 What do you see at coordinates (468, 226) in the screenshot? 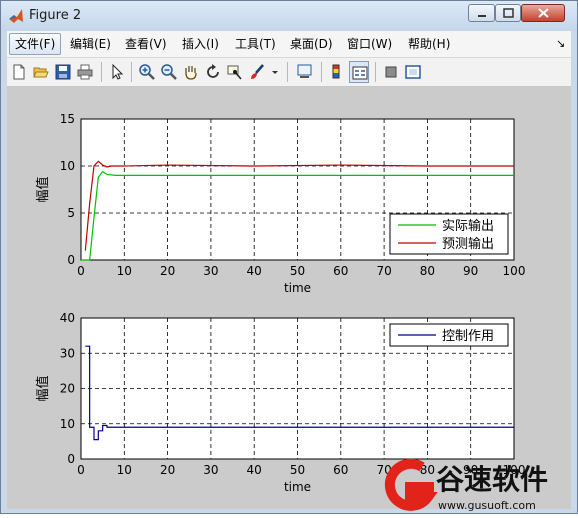
I see `legend-entry: 实际输出` at bounding box center [468, 226].